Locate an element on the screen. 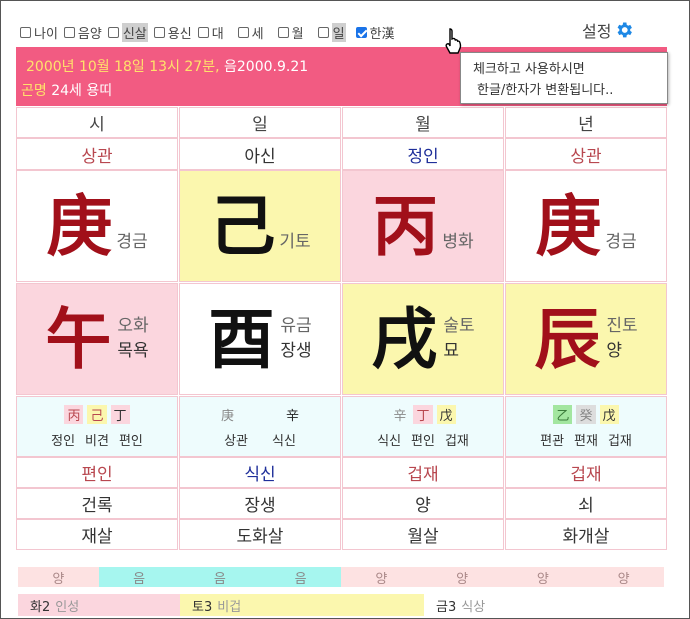  option-hanja-toggle: 한漢 is located at coordinates (375, 32).